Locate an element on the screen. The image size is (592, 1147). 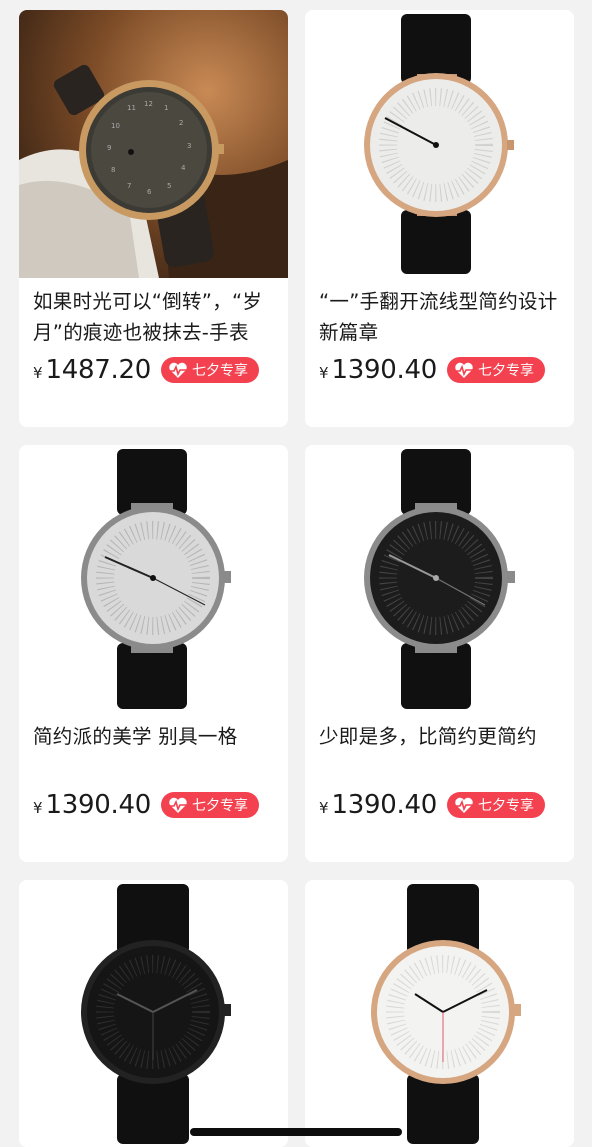
svg-text: 3 is located at coordinates (189, 146).